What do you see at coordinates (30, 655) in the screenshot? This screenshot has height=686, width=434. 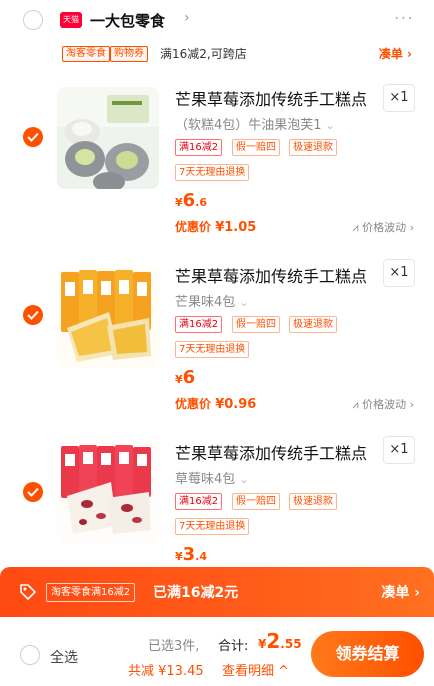 I see `select-all-checkbox` at bounding box center [30, 655].